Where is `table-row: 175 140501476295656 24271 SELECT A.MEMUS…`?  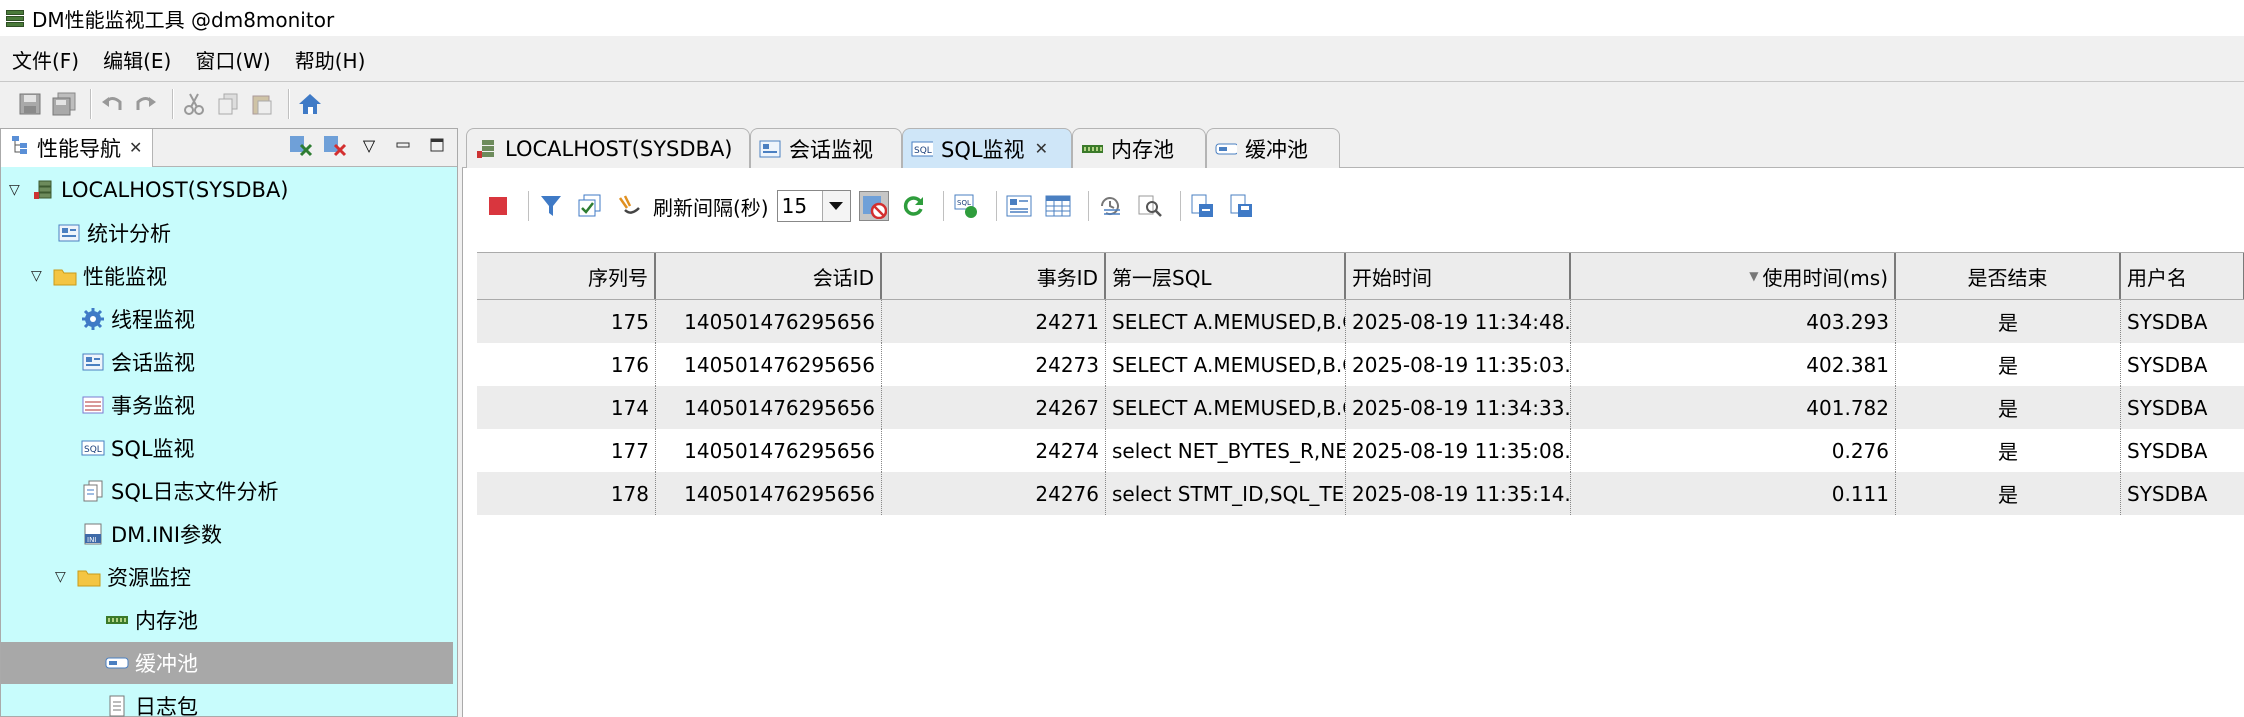 table-row: 175 140501476295656 24271 SELECT A.MEMUS… is located at coordinates (1360, 321).